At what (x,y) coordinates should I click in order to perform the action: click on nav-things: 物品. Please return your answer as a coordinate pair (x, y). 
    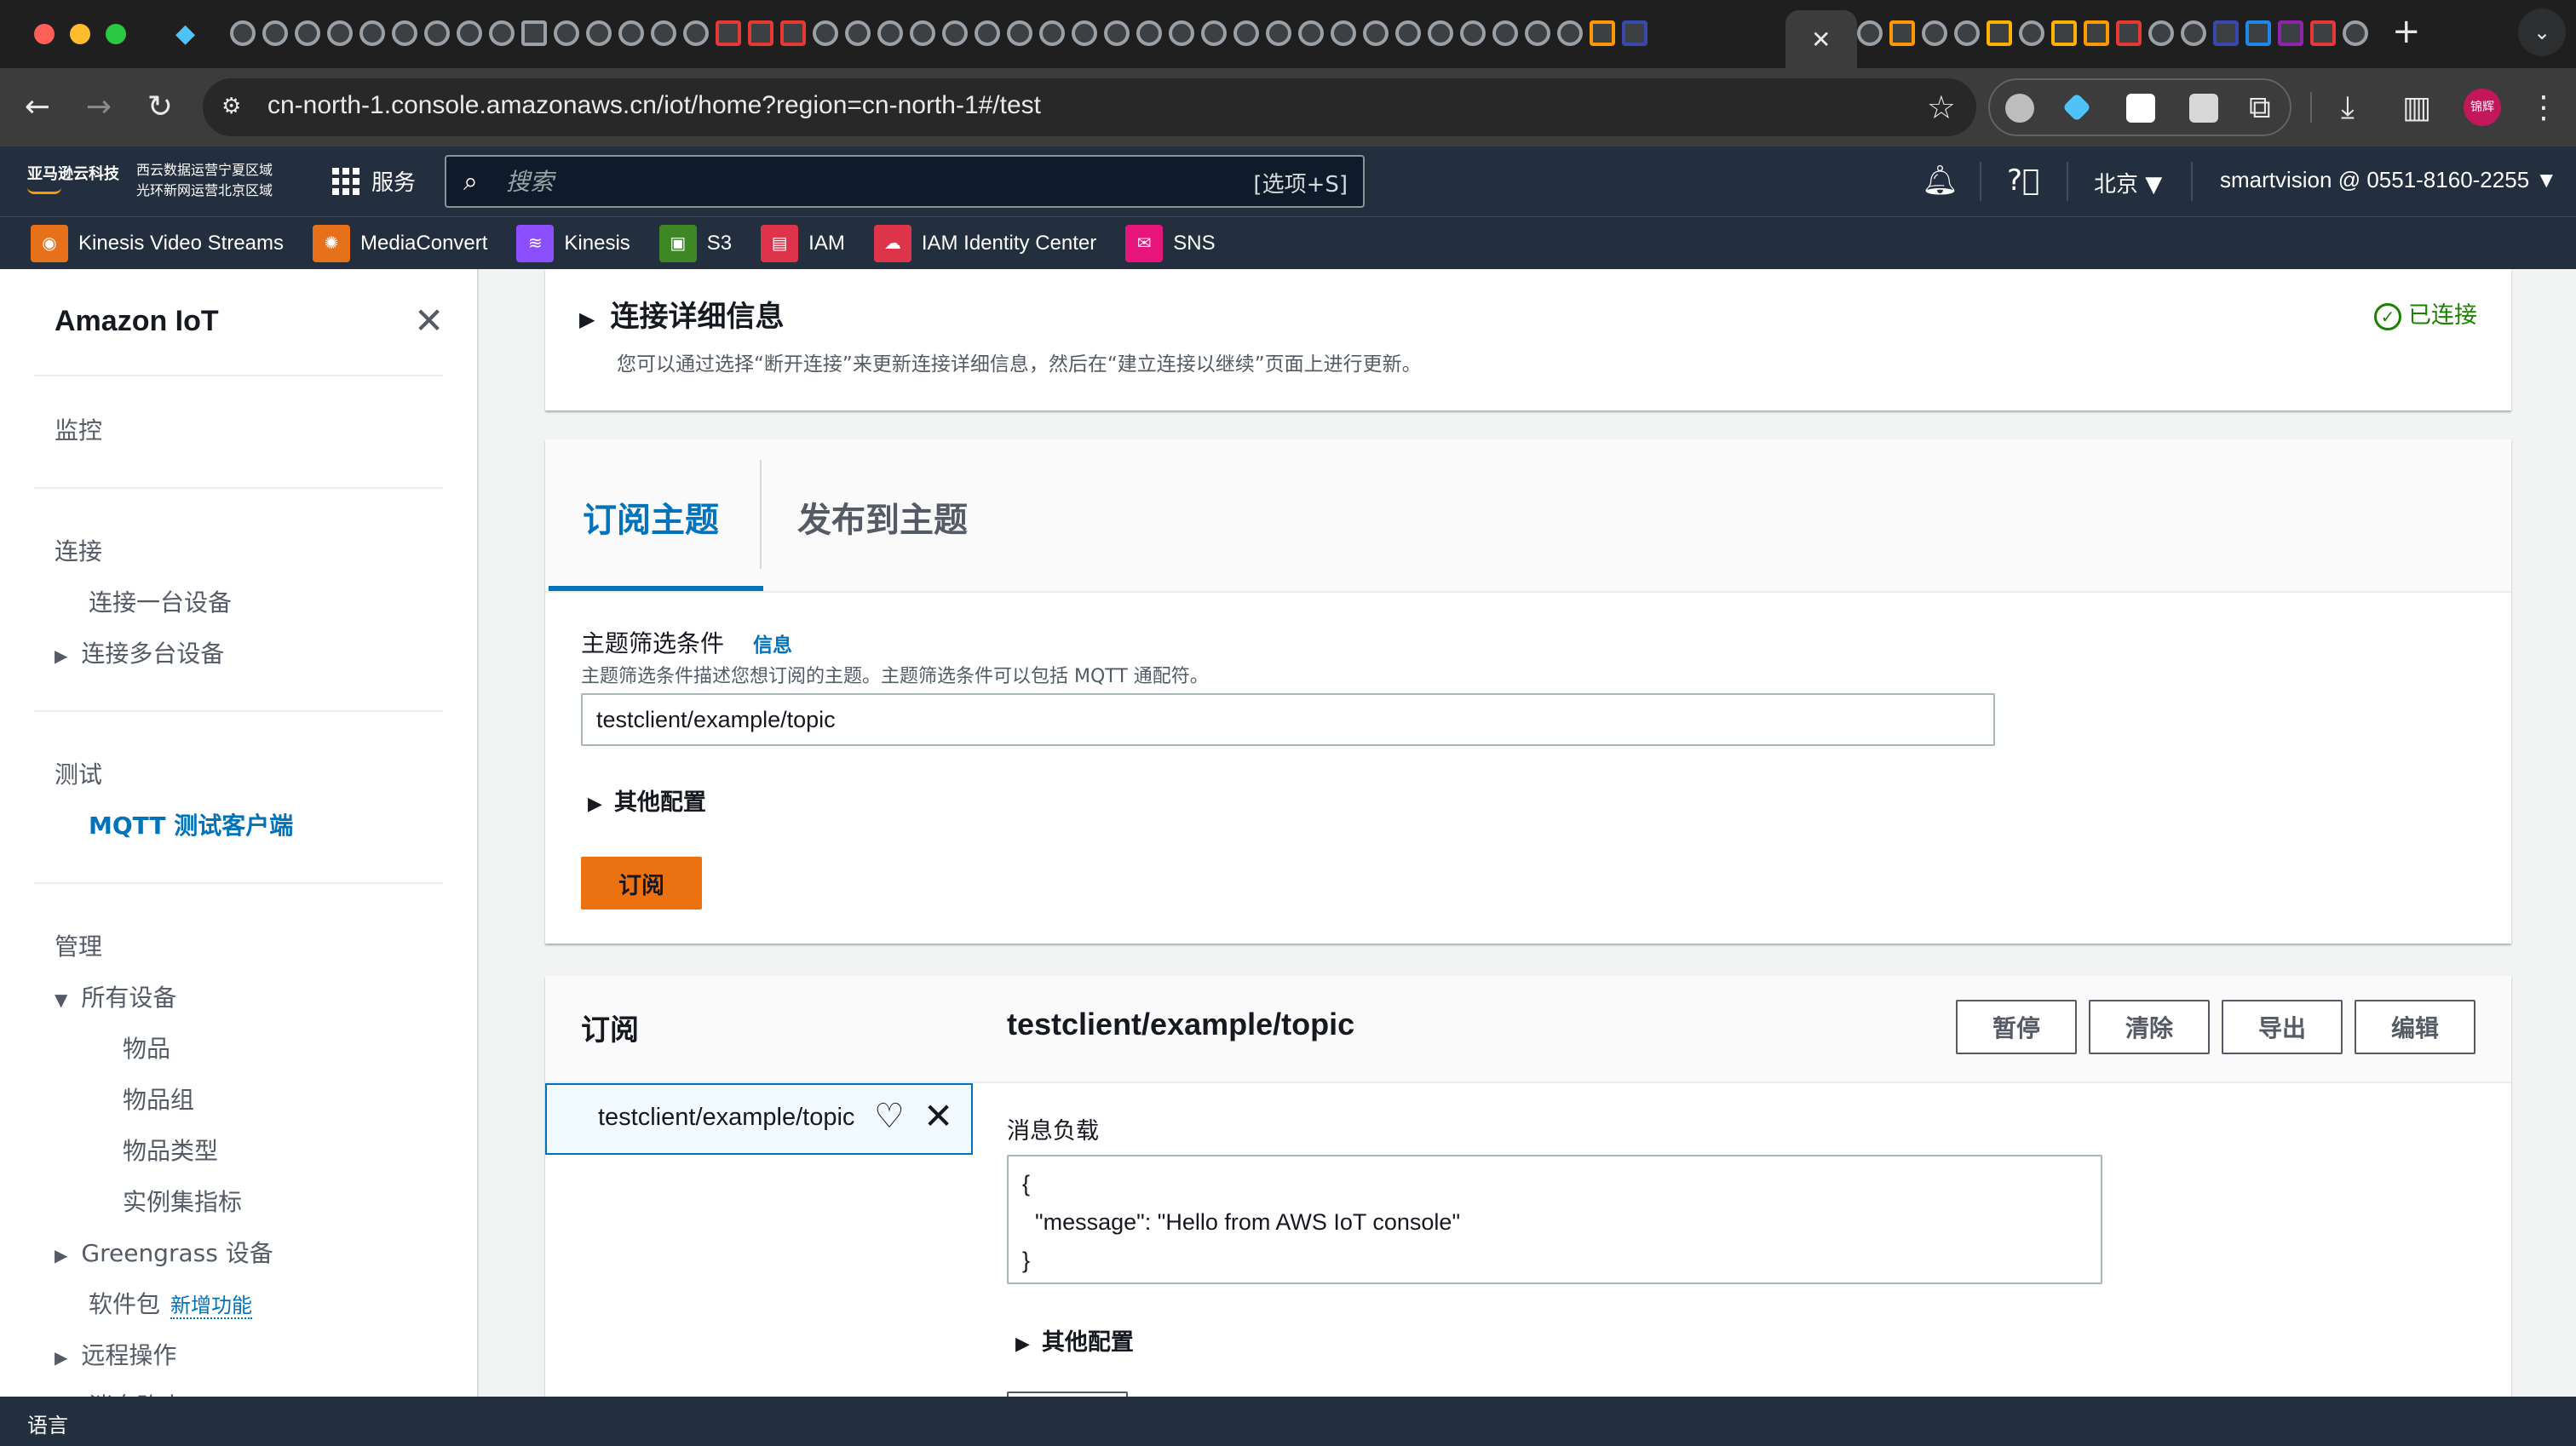
    Looking at the image, I should click on (147, 1047).